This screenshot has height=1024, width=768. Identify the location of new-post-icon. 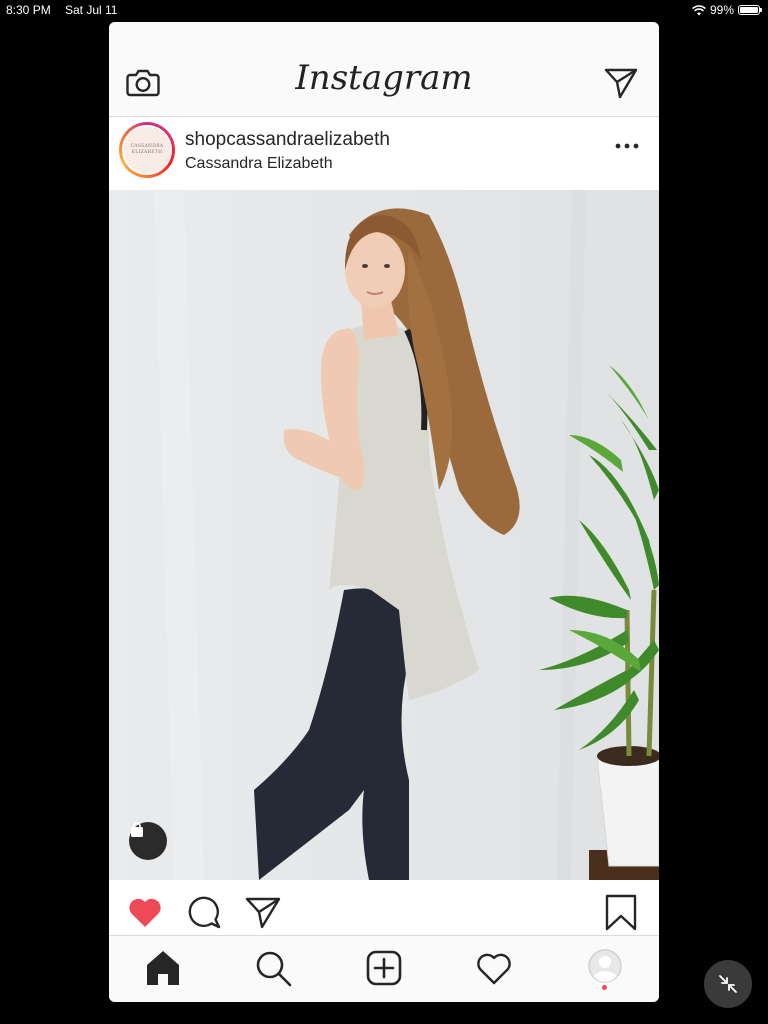
(384, 968).